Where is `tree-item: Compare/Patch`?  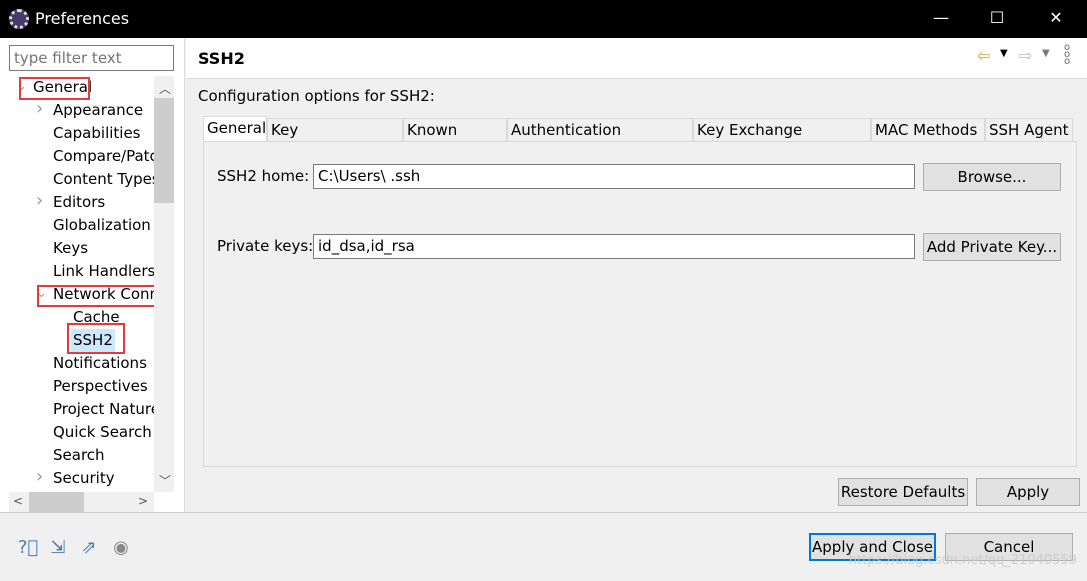
tree-item: Compare/Patch is located at coordinates (102, 156).